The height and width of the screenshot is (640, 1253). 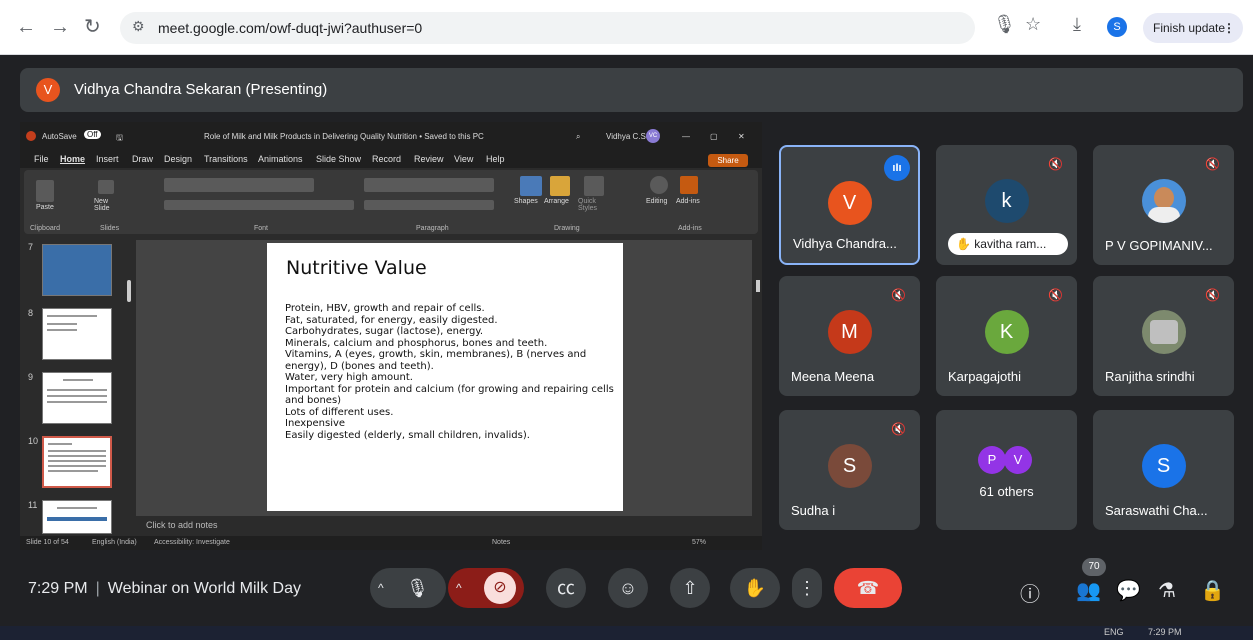 What do you see at coordinates (72, 159) in the screenshot?
I see `menu-home: Home` at bounding box center [72, 159].